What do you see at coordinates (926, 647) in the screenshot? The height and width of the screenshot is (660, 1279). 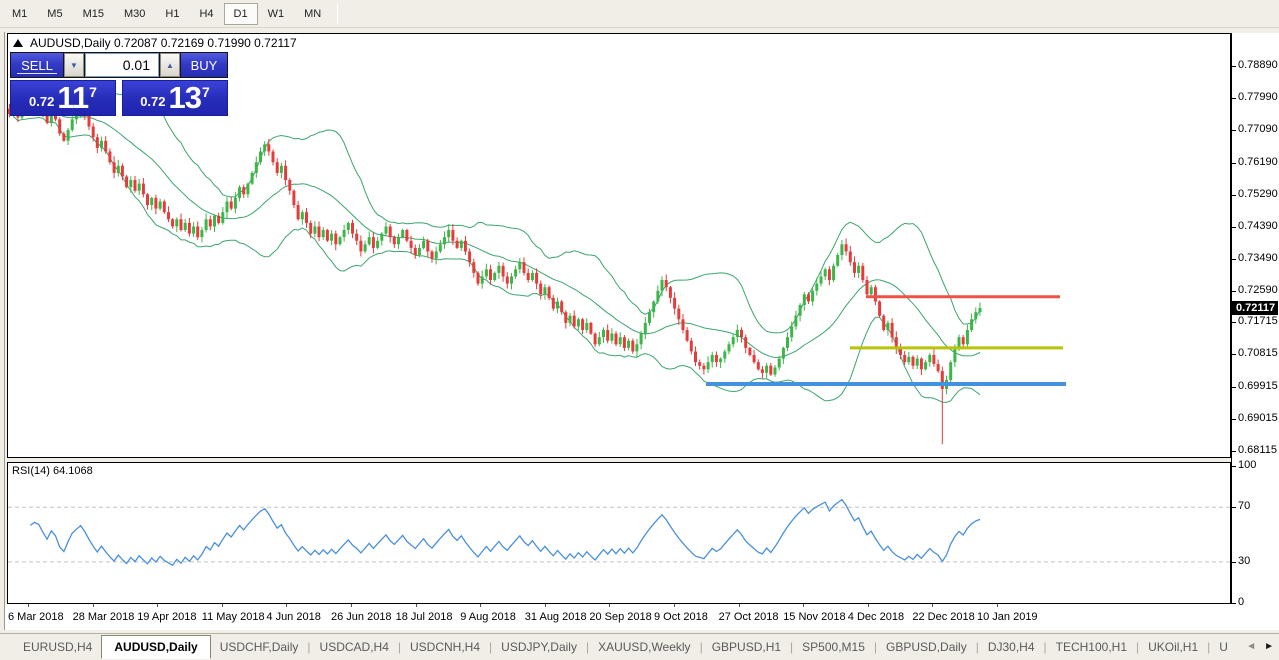 I see `tab-gbpusd-daily: GBPUSD,Daily` at bounding box center [926, 647].